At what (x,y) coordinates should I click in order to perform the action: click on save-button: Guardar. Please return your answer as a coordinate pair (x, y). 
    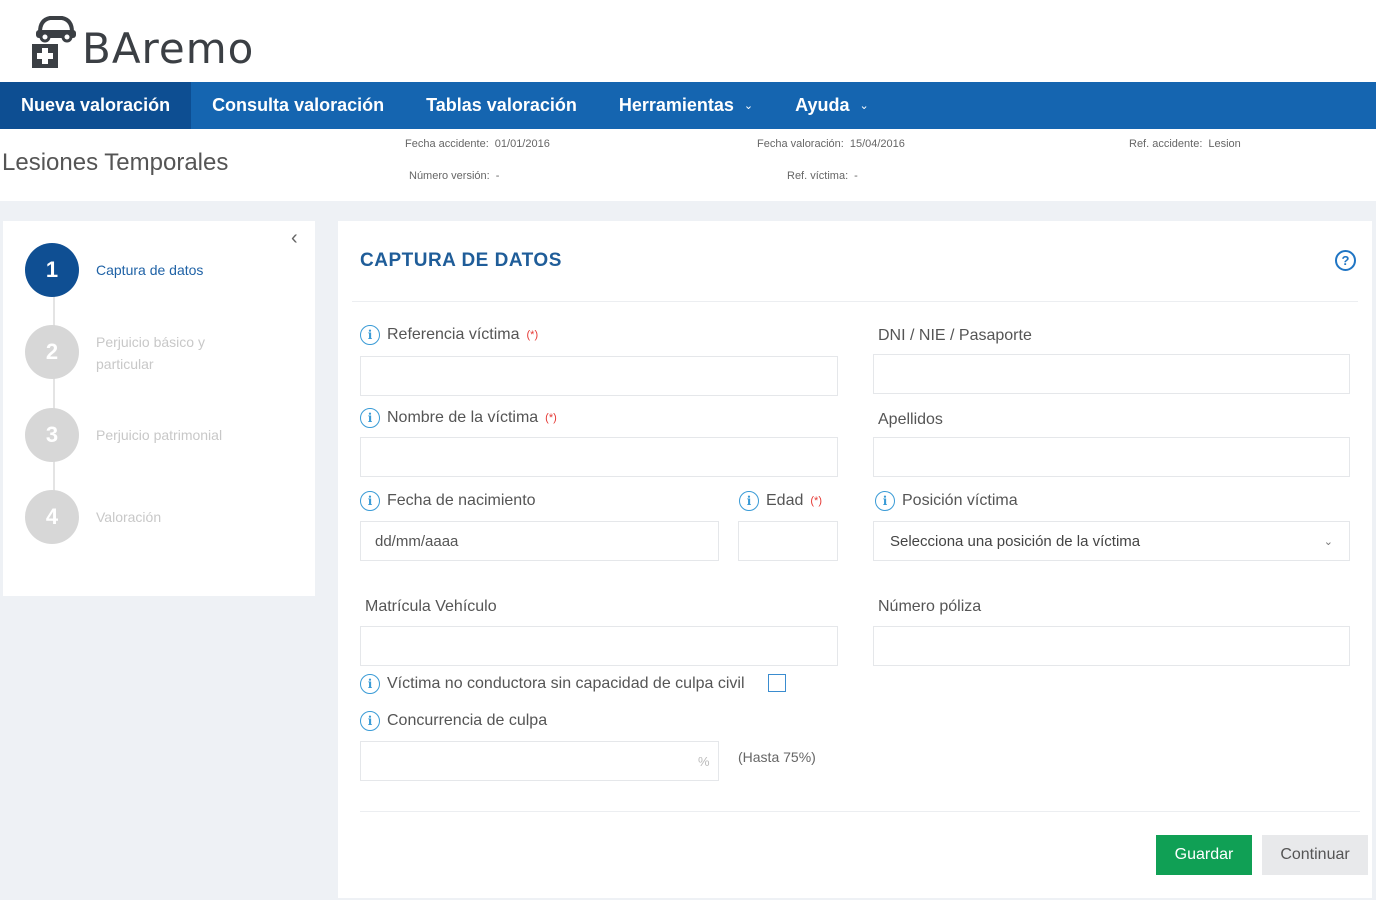
    Looking at the image, I should click on (1204, 855).